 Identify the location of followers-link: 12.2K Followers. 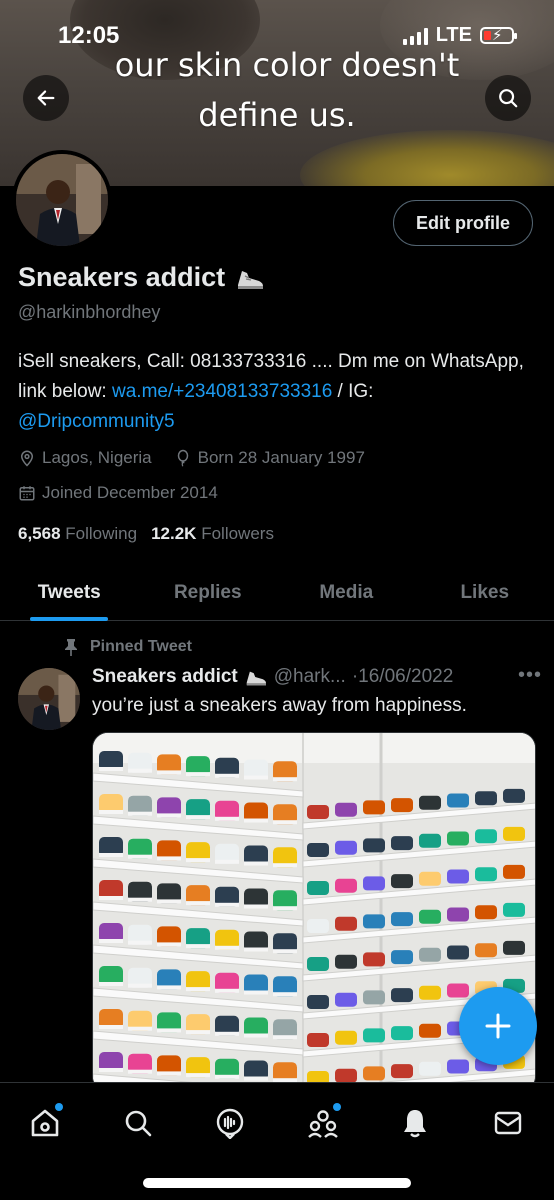
(212, 534).